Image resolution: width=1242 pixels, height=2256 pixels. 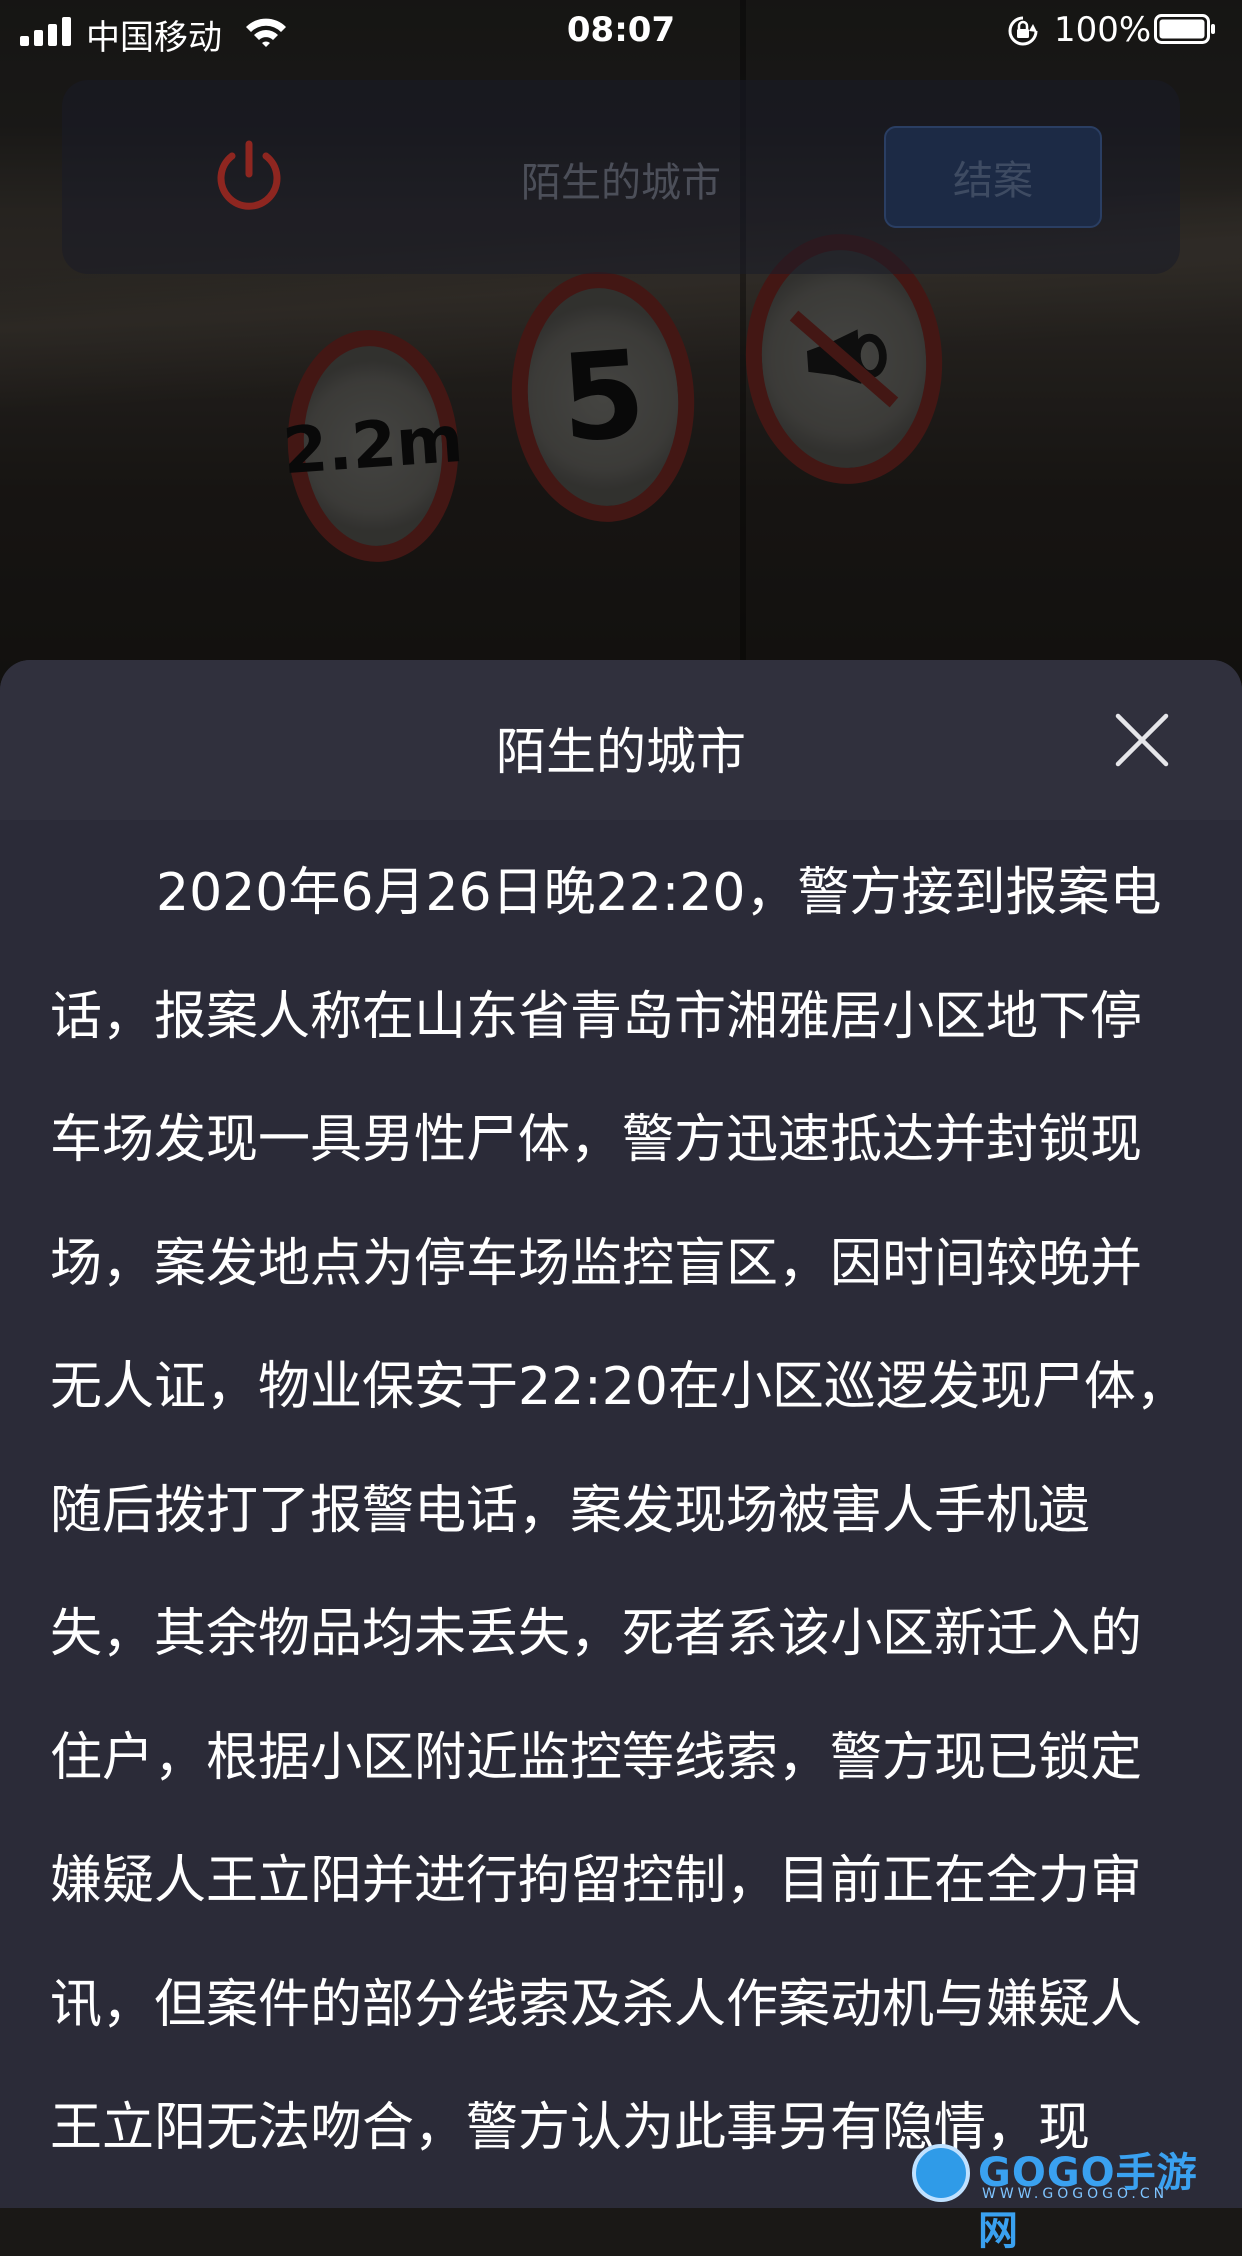 I want to click on rotation-lock-icon, so click(x=1023, y=31).